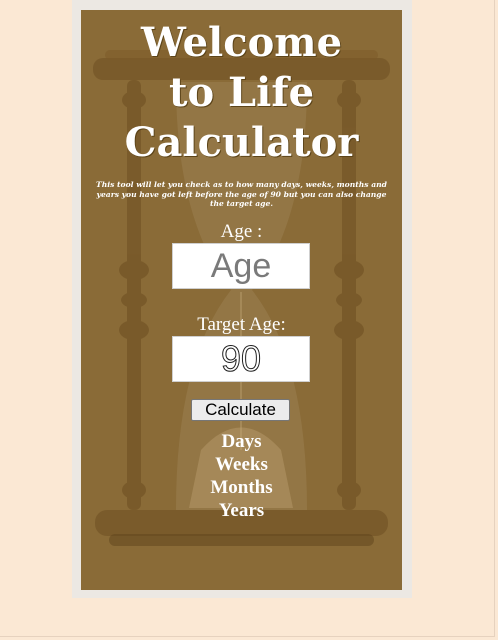  What do you see at coordinates (241, 487) in the screenshot?
I see `result-months: Months` at bounding box center [241, 487].